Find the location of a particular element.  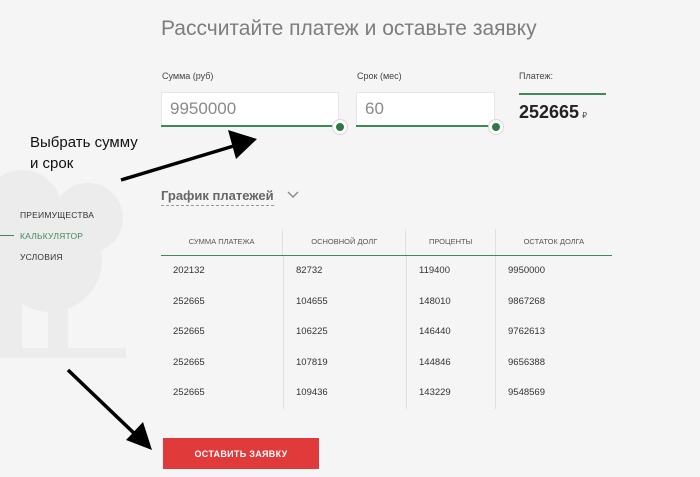

payment-underline is located at coordinates (562, 94).